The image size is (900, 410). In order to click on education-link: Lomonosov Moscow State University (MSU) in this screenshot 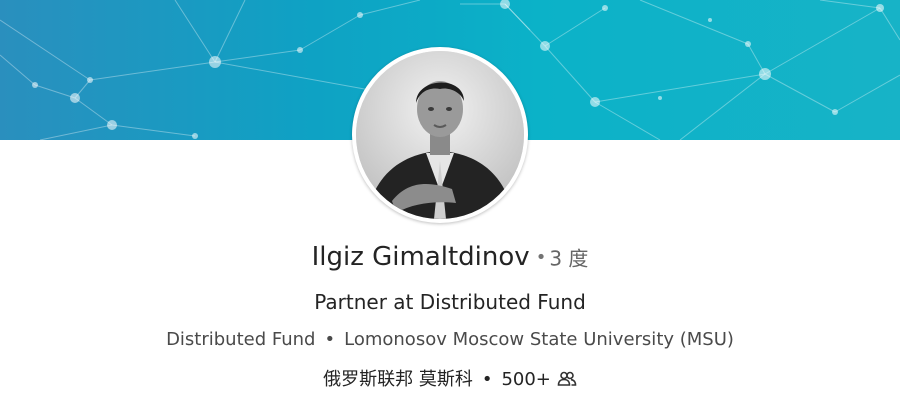, I will do `click(539, 339)`.